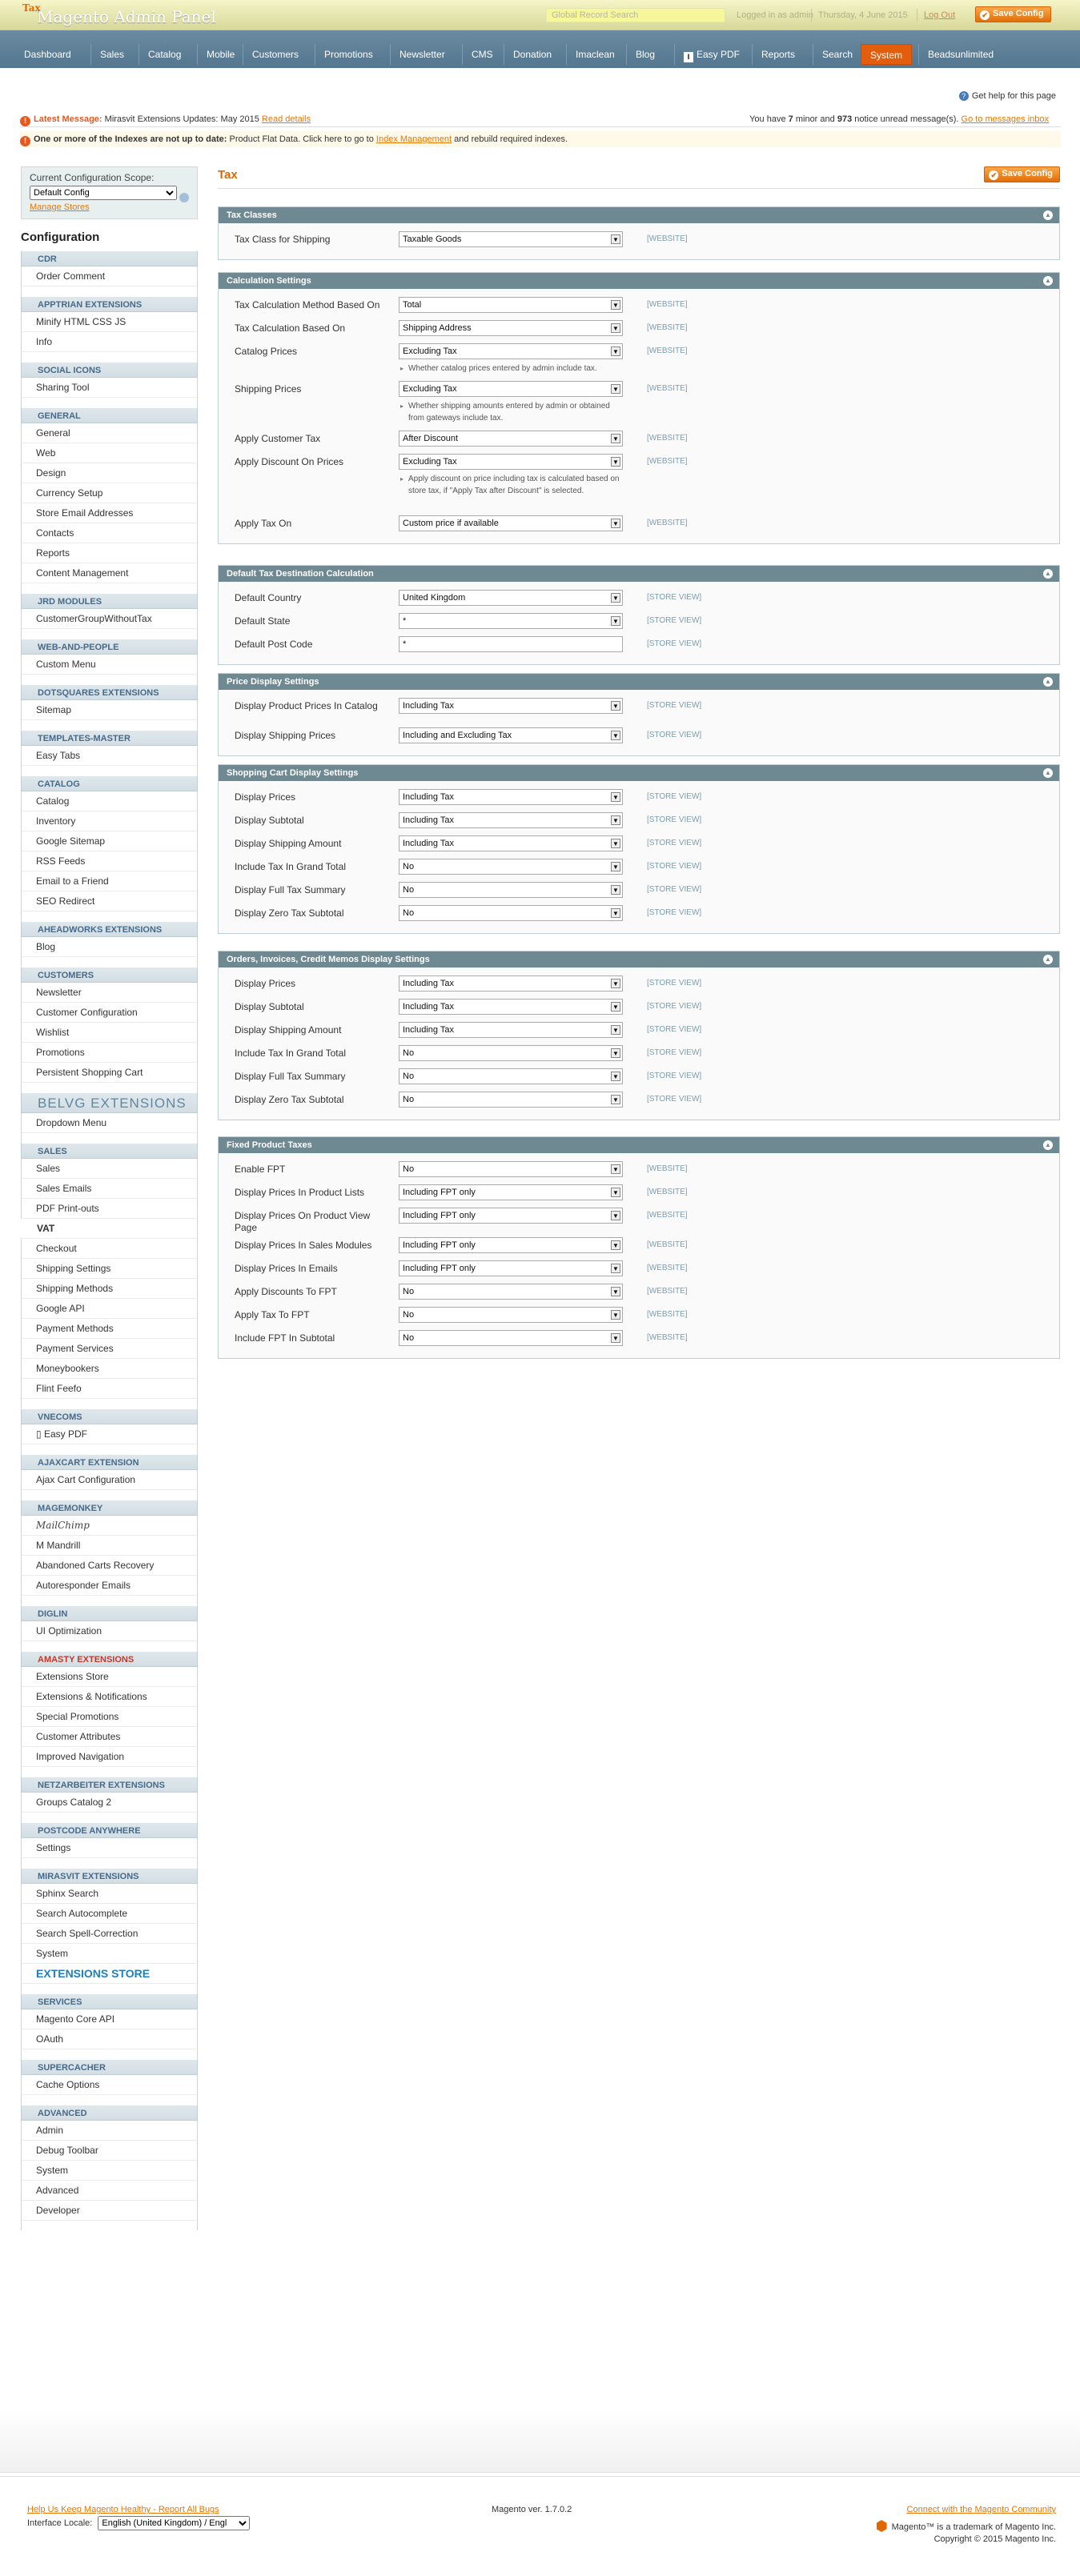 This screenshot has width=1080, height=2576. Describe the element at coordinates (109, 533) in the screenshot. I see `sidebar-item-contacts: Contacts` at that location.